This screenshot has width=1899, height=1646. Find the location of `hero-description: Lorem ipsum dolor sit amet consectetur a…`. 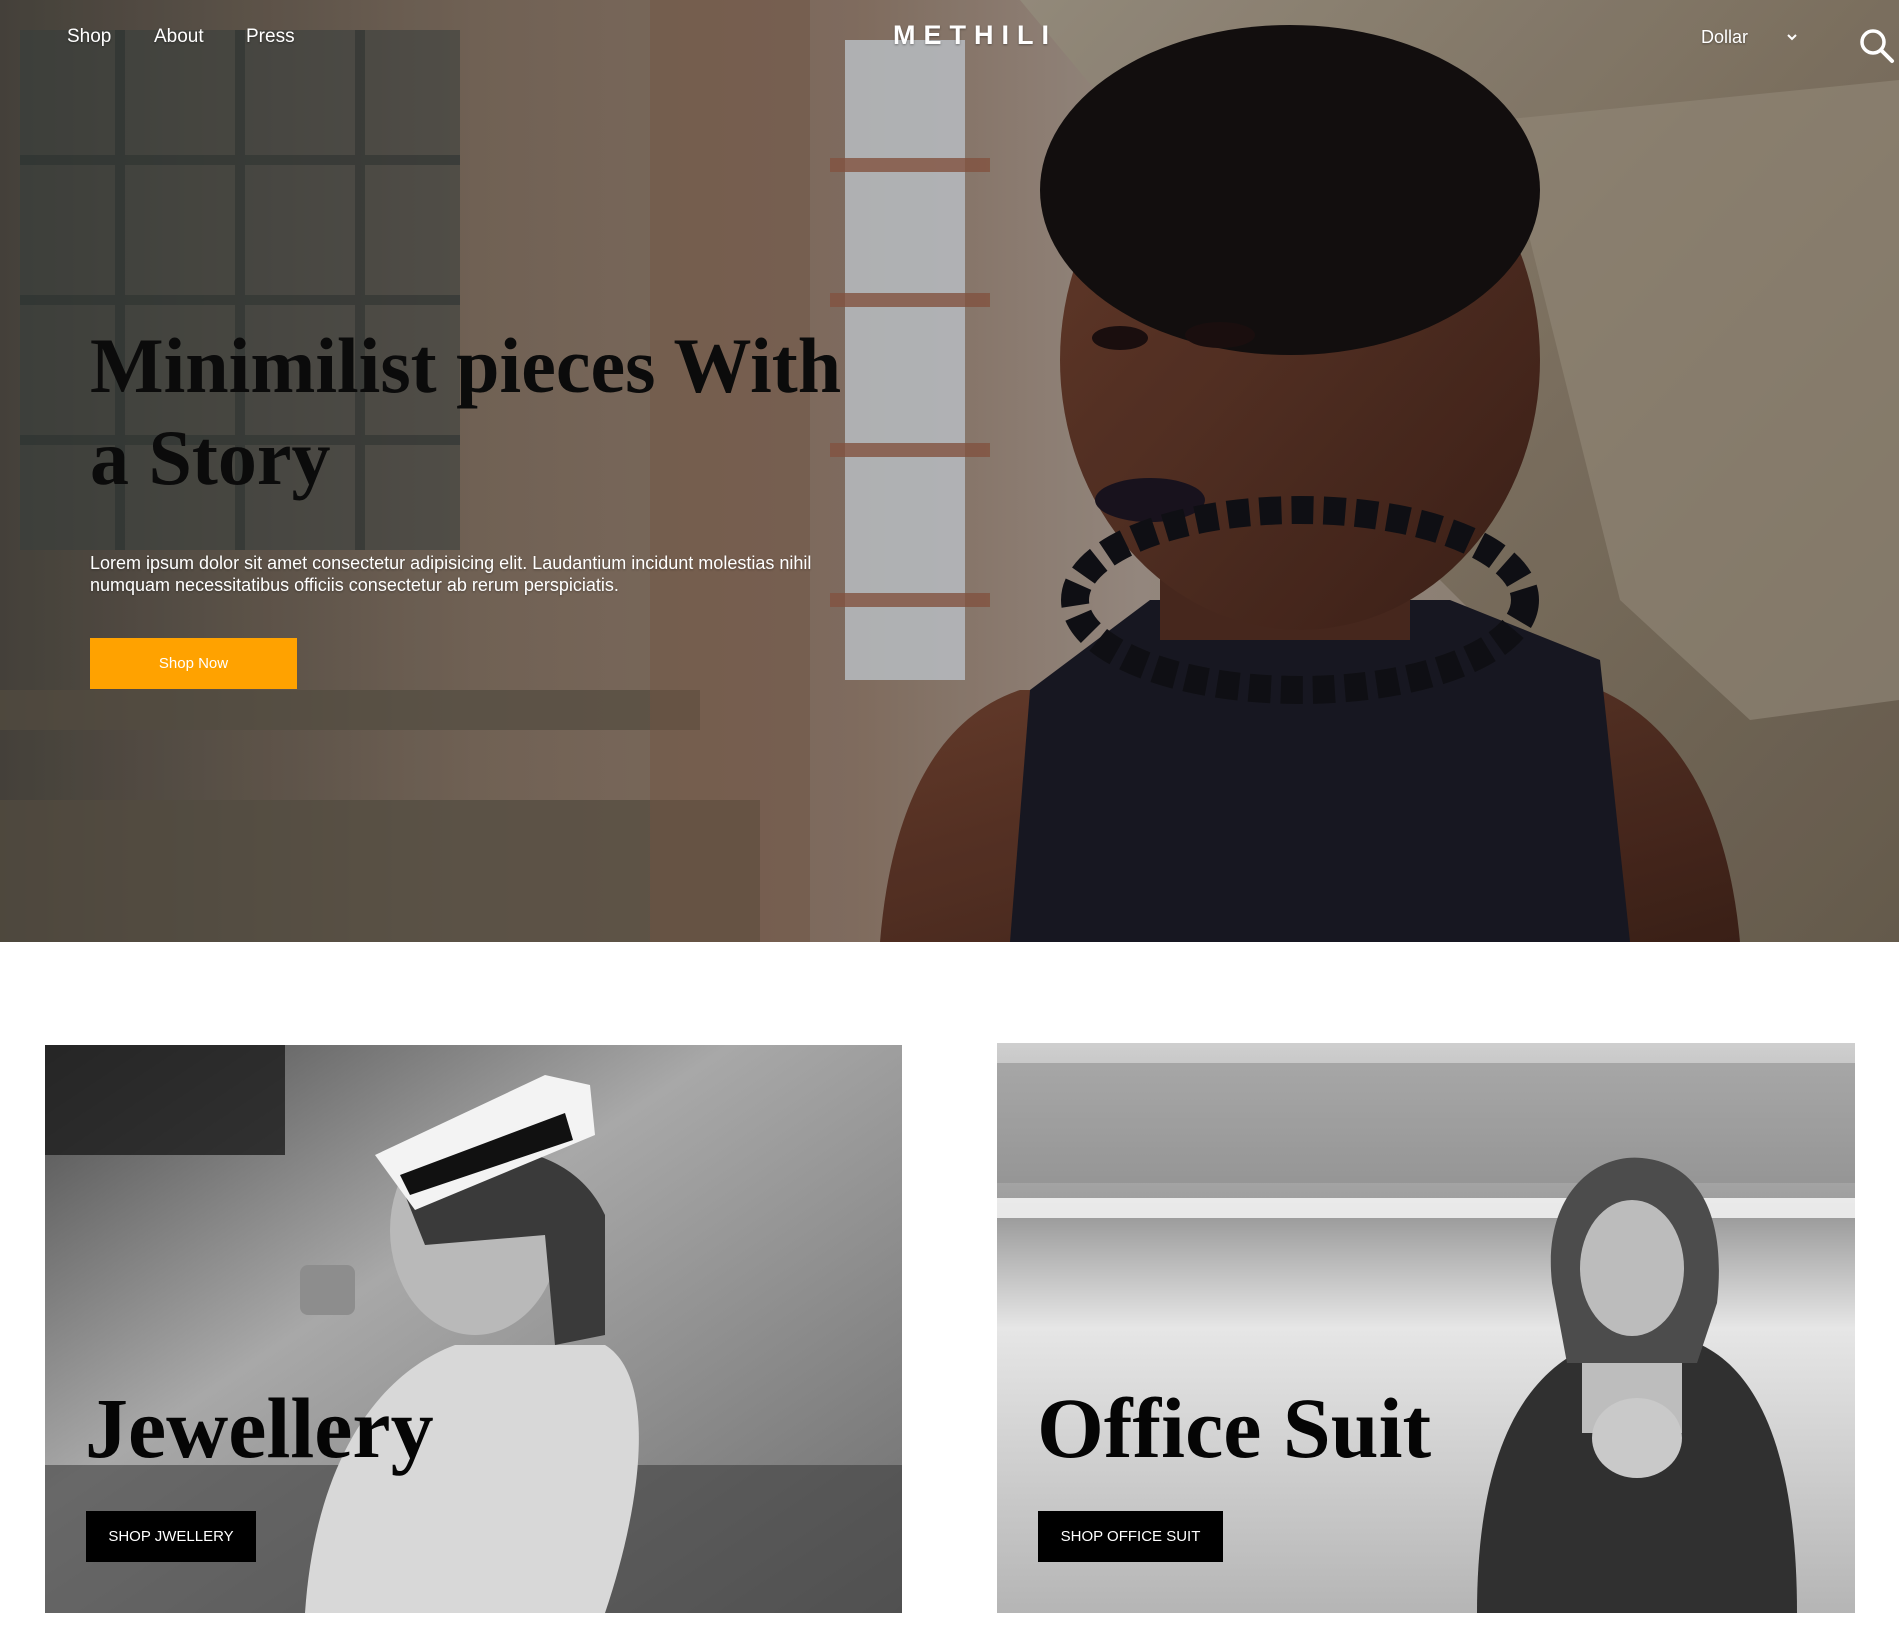

hero-description: Lorem ipsum dolor sit amet consectetur a… is located at coordinates (451, 574).